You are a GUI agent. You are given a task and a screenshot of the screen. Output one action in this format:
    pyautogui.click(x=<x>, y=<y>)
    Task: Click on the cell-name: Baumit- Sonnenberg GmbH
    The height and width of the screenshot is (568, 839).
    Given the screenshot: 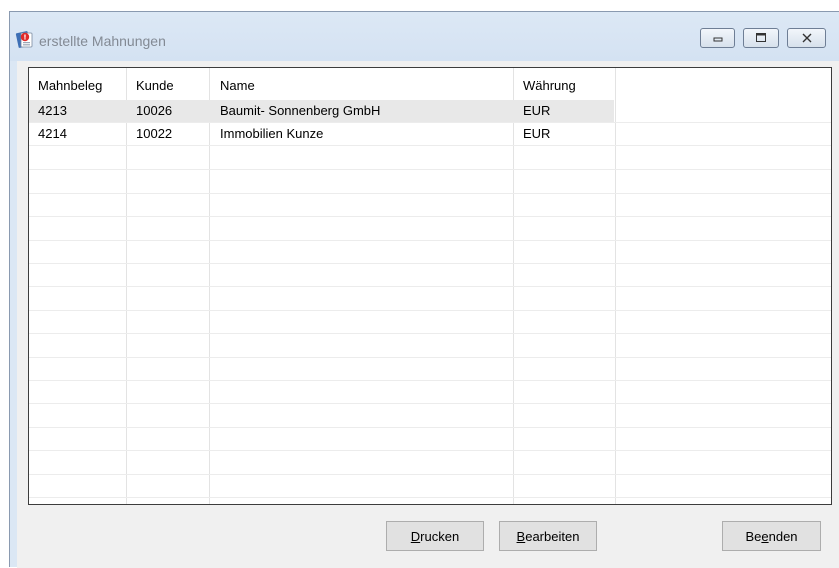 What is the action you would take?
    pyautogui.click(x=300, y=110)
    